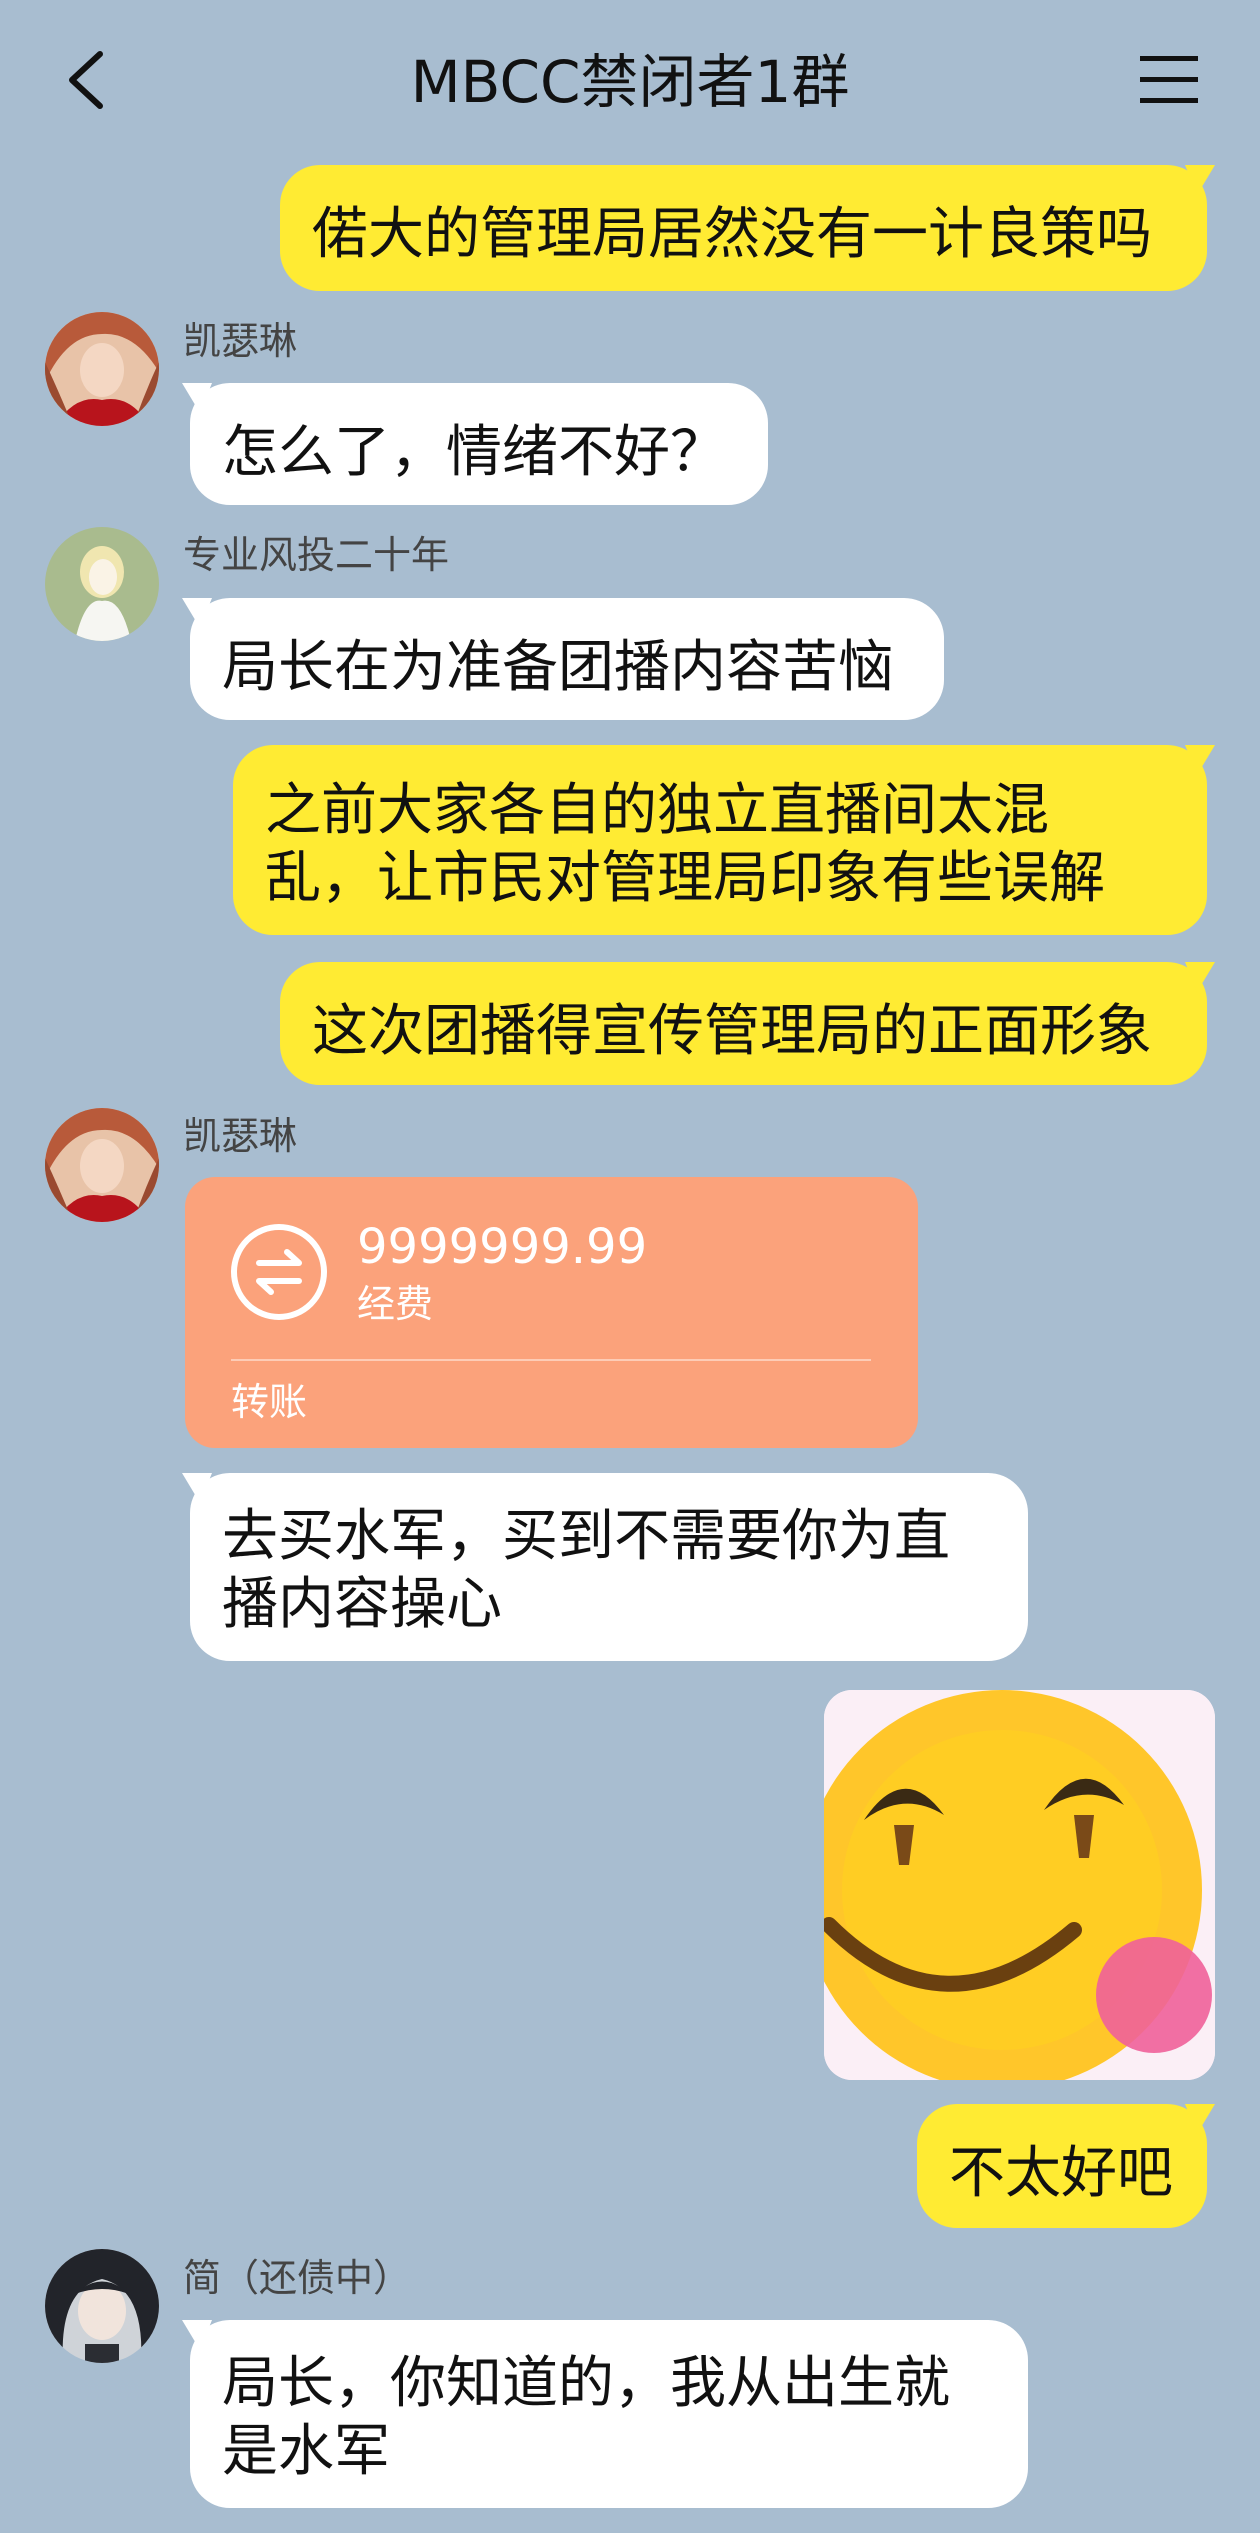 The height and width of the screenshot is (2533, 1260). What do you see at coordinates (551, 1312) in the screenshot?
I see `transfer-card: 9999999.99 经费 转账` at bounding box center [551, 1312].